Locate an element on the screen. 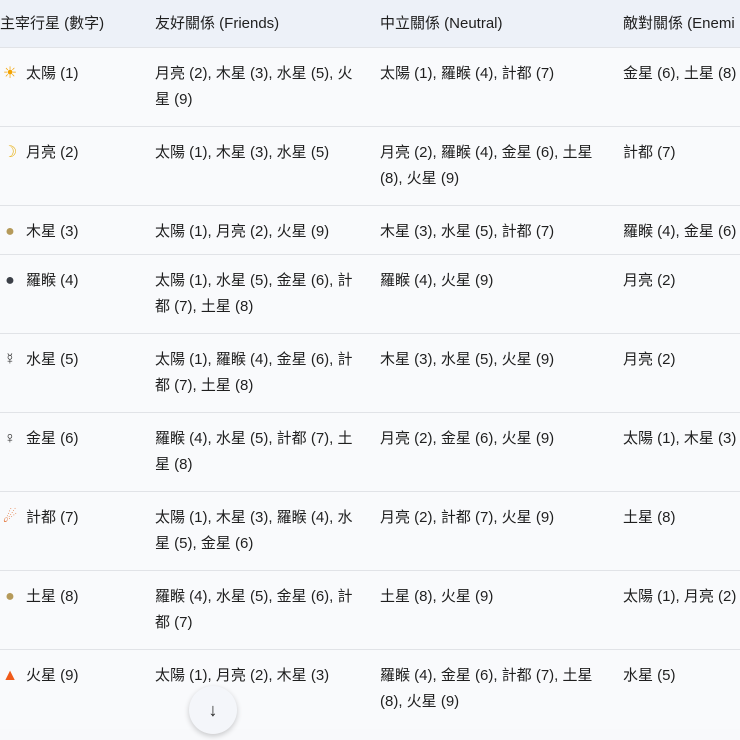 This screenshot has width=740, height=740. friends-cell: 太陽 (1), 木星 (3), 羅睺 (4), 水星 (5), 金星 (6) is located at coordinates (267, 531).